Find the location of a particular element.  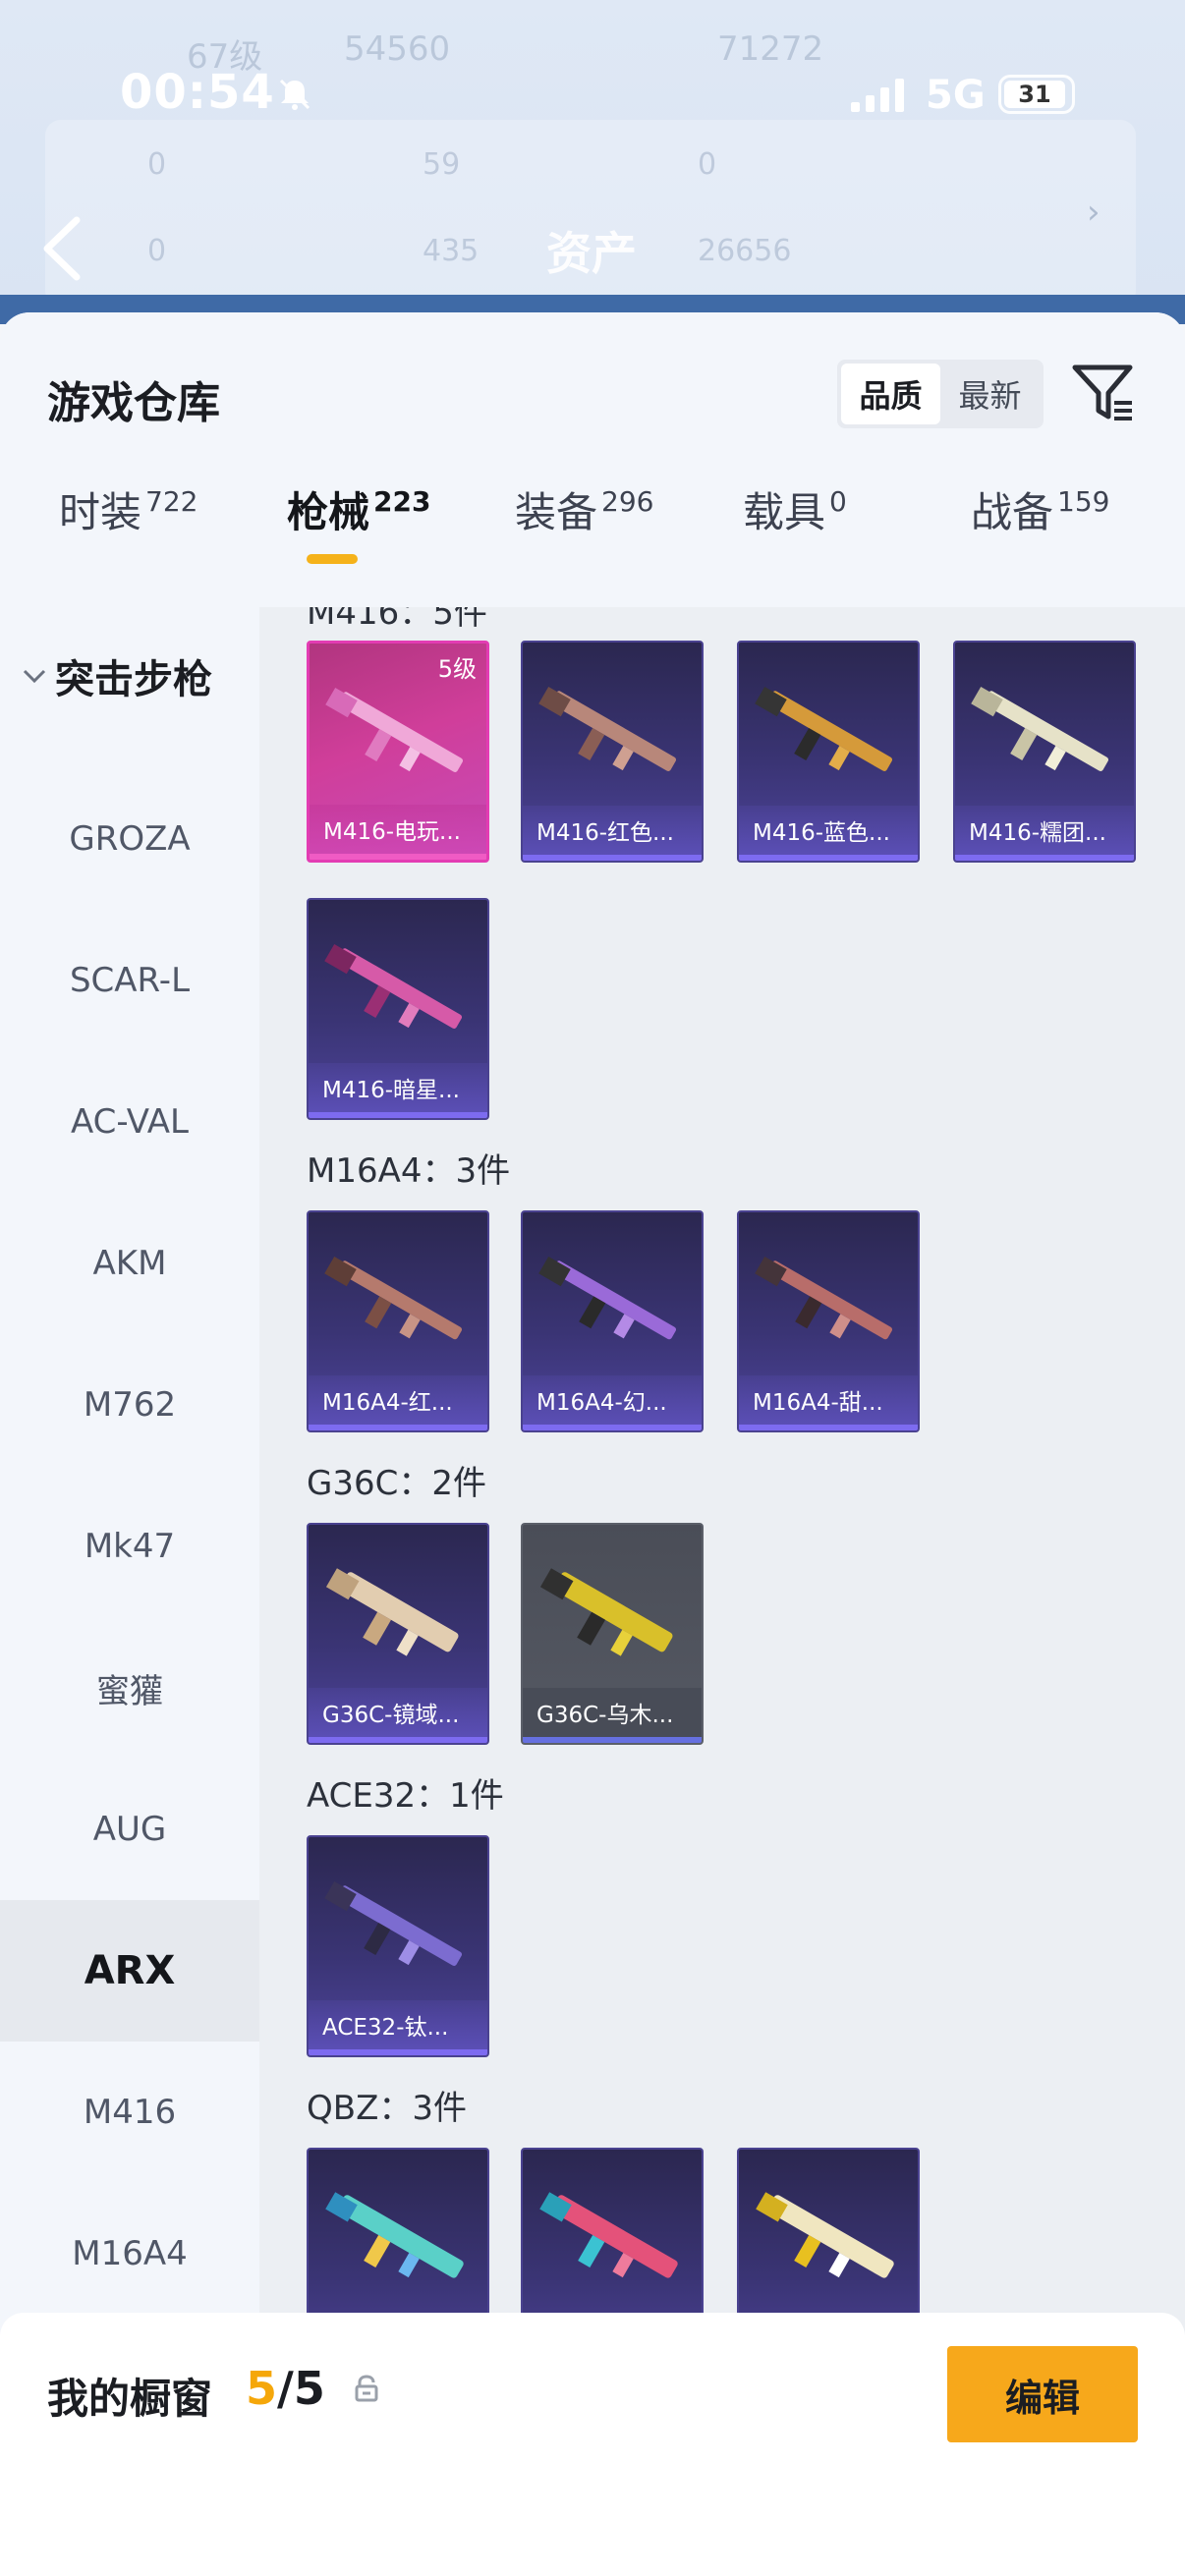

sheet-title: 游戏仓库 is located at coordinates (134, 403).